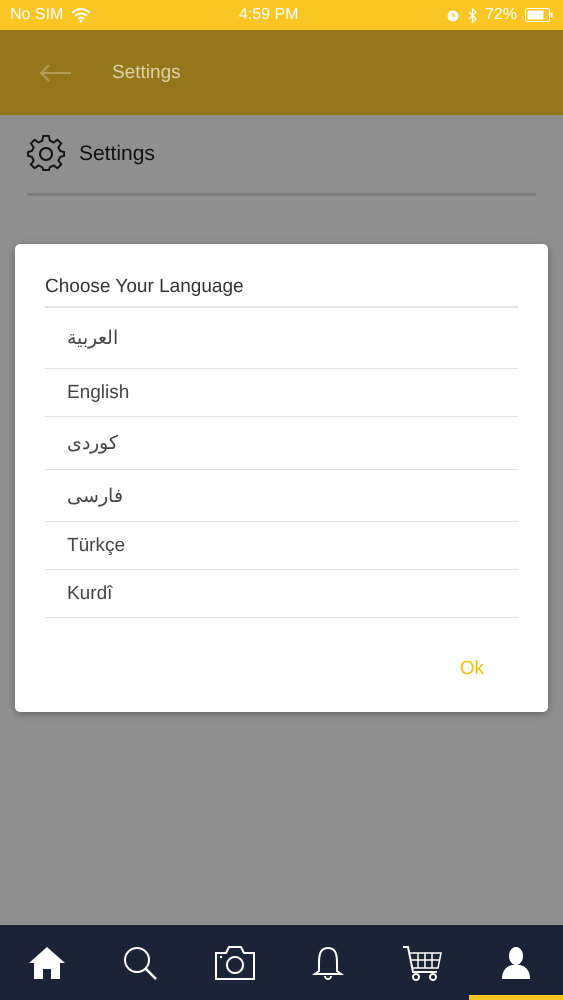 The width and height of the screenshot is (563, 1000). What do you see at coordinates (281, 594) in the screenshot?
I see `language-option: Kurdî` at bounding box center [281, 594].